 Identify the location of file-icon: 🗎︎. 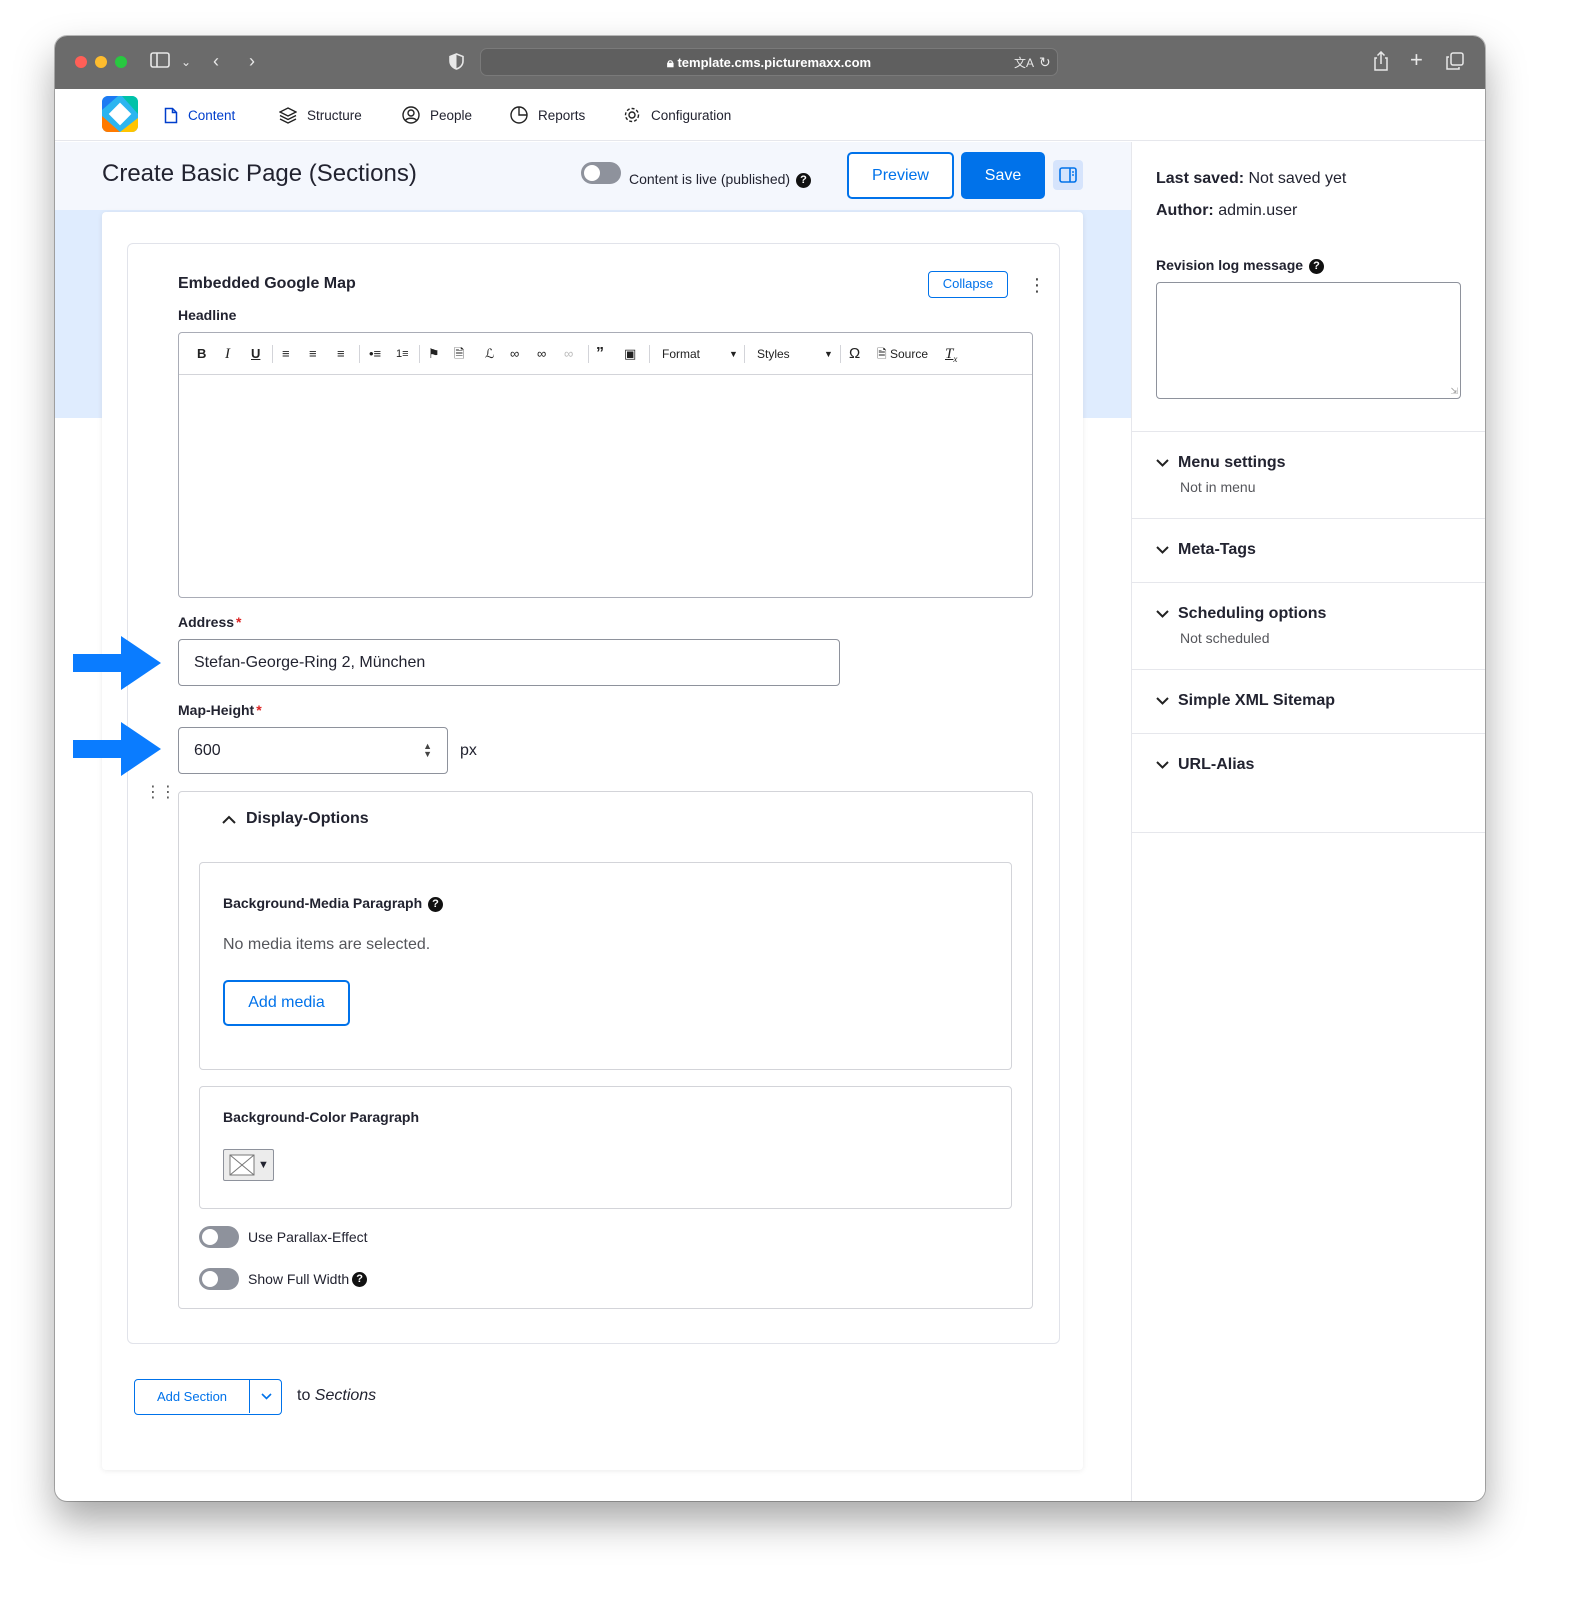
(459, 354).